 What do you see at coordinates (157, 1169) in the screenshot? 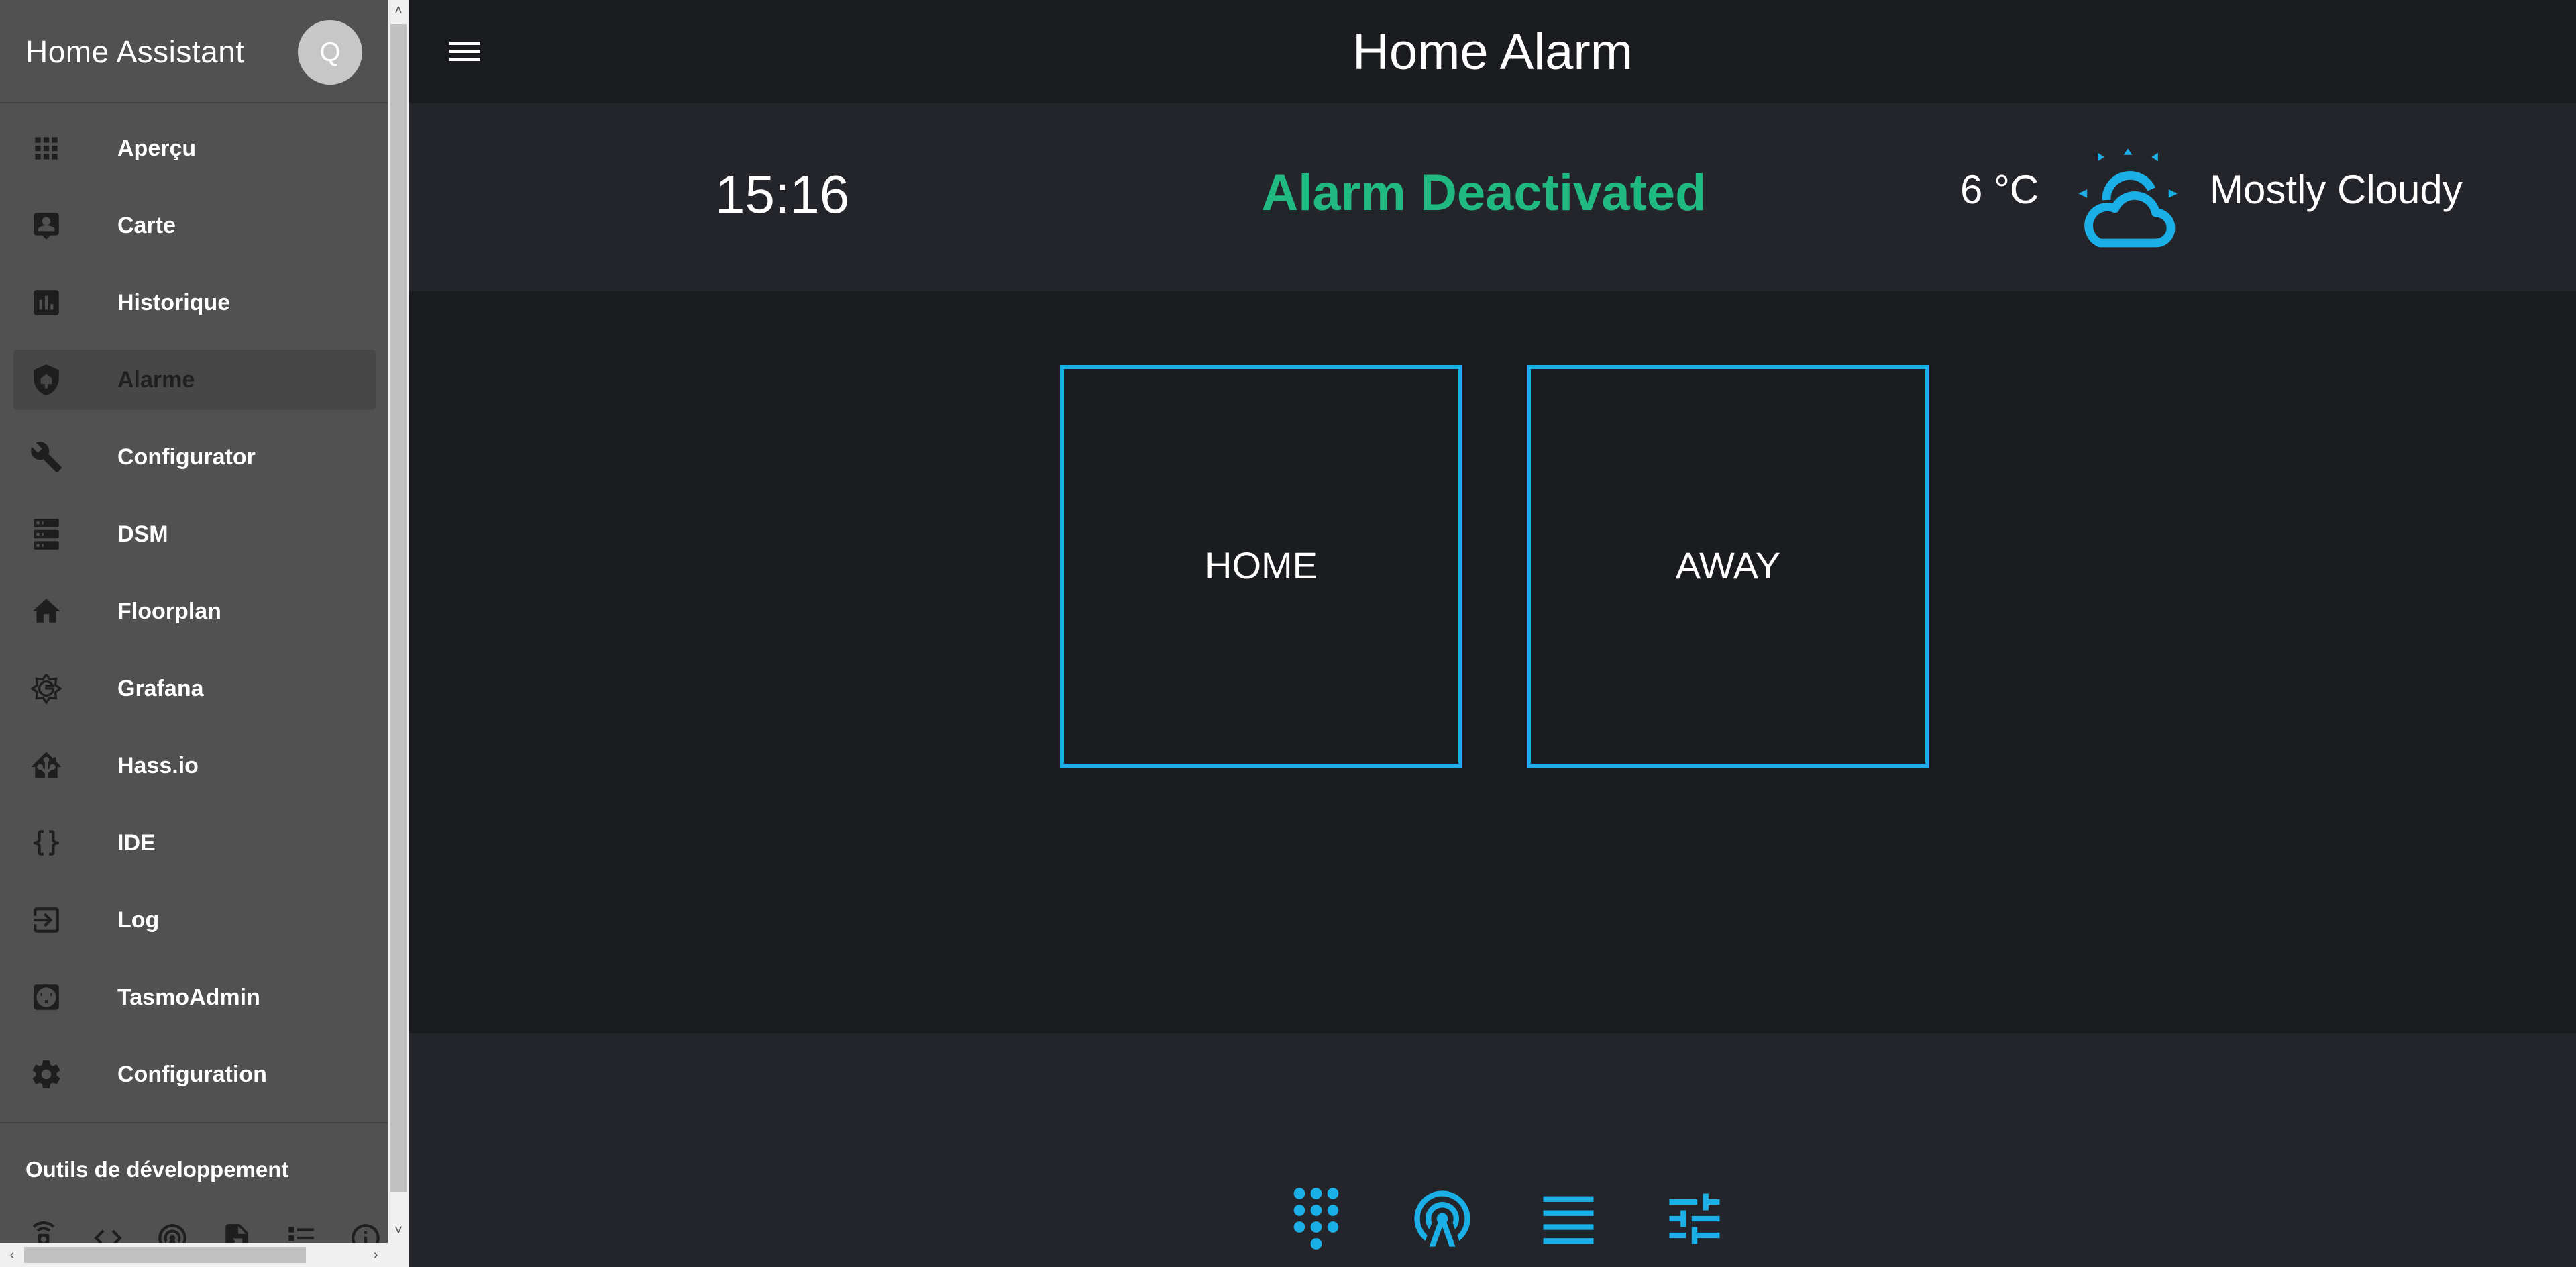
I see `dev-tools-title: Outils de développement` at bounding box center [157, 1169].